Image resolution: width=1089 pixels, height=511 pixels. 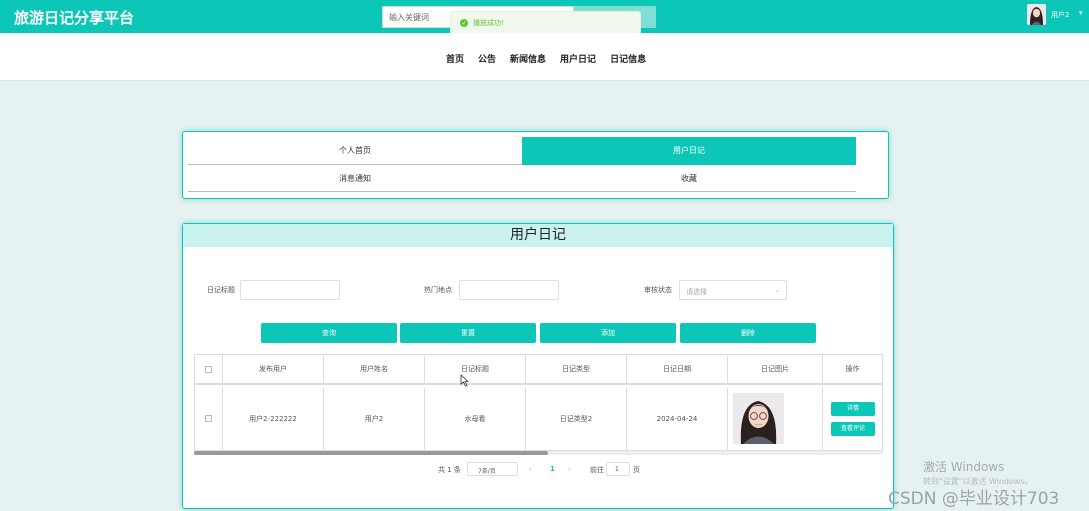 I want to click on filter-status-select: 请选择 ⌄, so click(x=733, y=290).